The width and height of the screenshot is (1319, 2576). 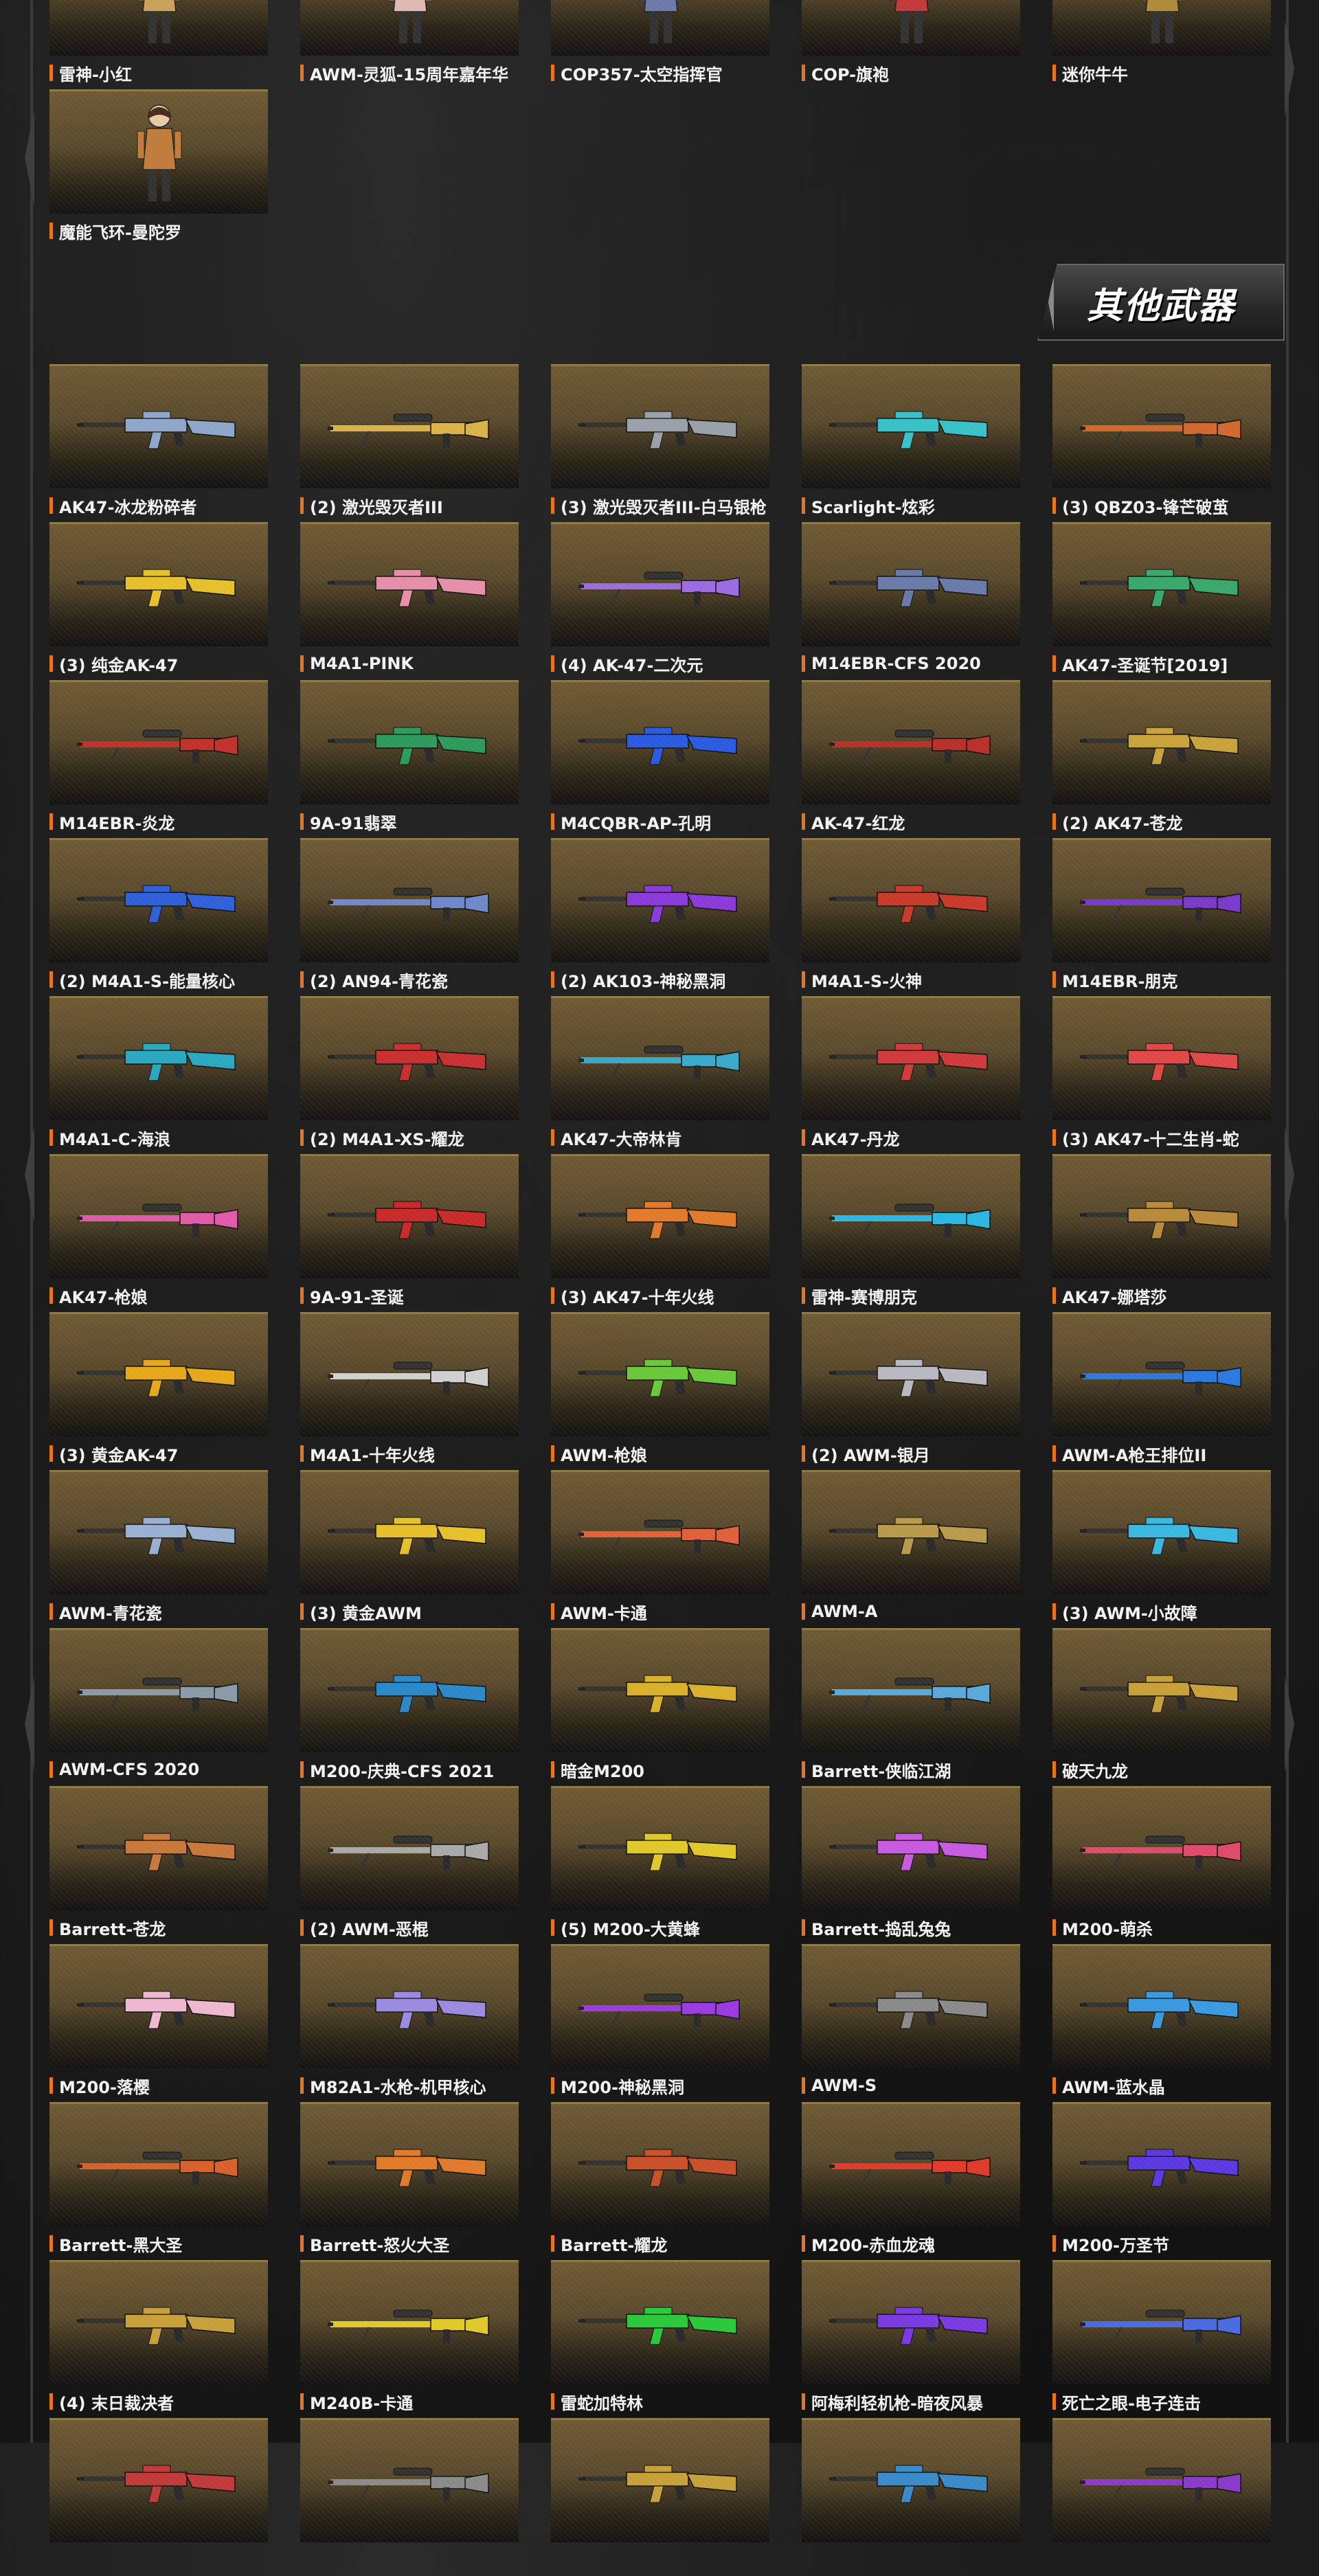 I want to click on weapon-card: AK-47-红龙, so click(x=911, y=759).